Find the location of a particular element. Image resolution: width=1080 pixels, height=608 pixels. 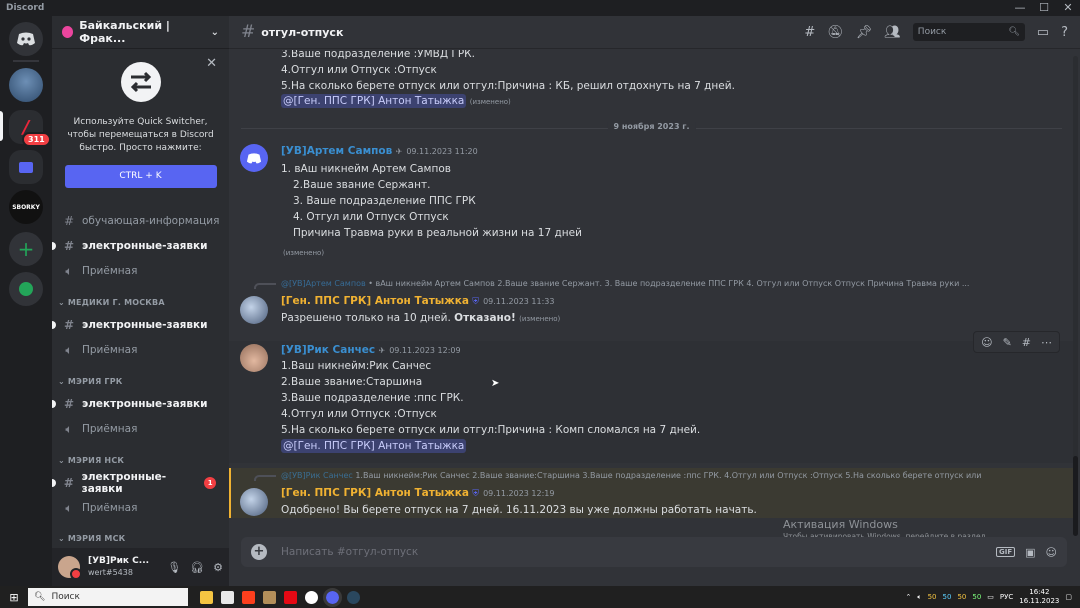

yandex-icon is located at coordinates (248, 597).